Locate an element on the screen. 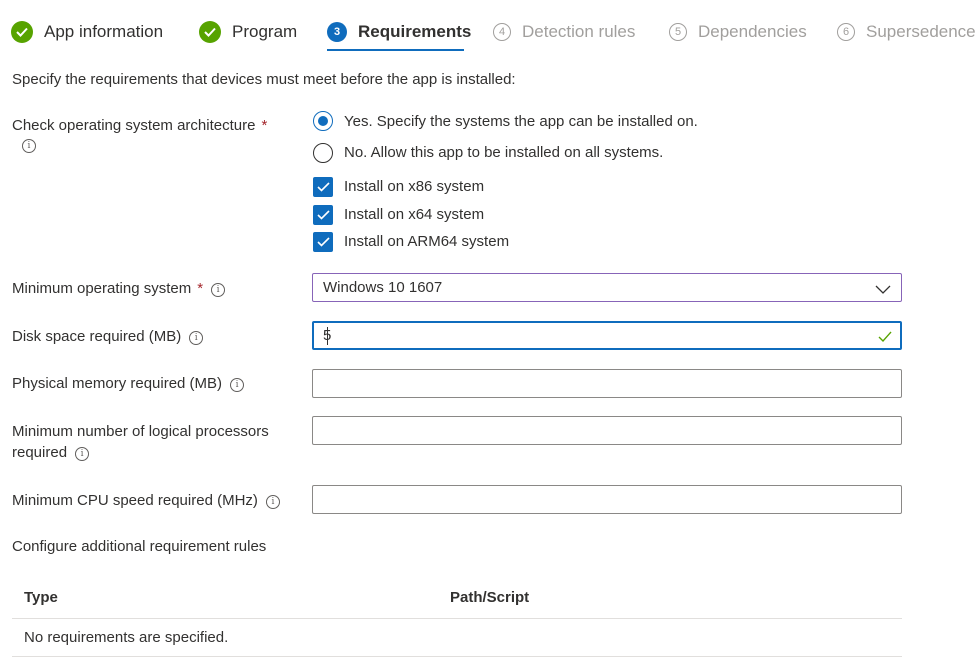 This screenshot has height=665, width=980. step-program: Program is located at coordinates (248, 32).